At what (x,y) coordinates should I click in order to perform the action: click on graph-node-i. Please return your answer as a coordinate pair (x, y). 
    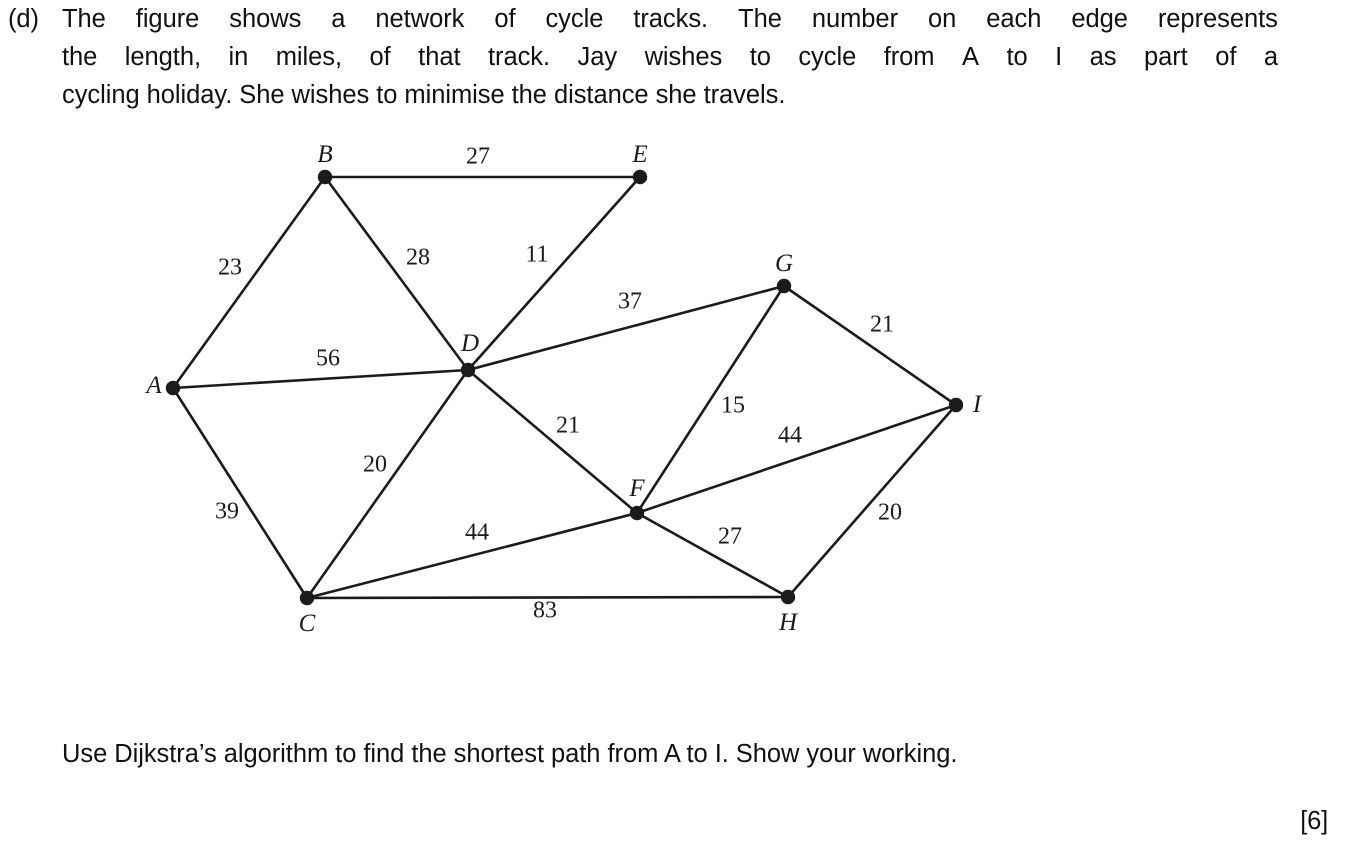
    Looking at the image, I should click on (956, 405).